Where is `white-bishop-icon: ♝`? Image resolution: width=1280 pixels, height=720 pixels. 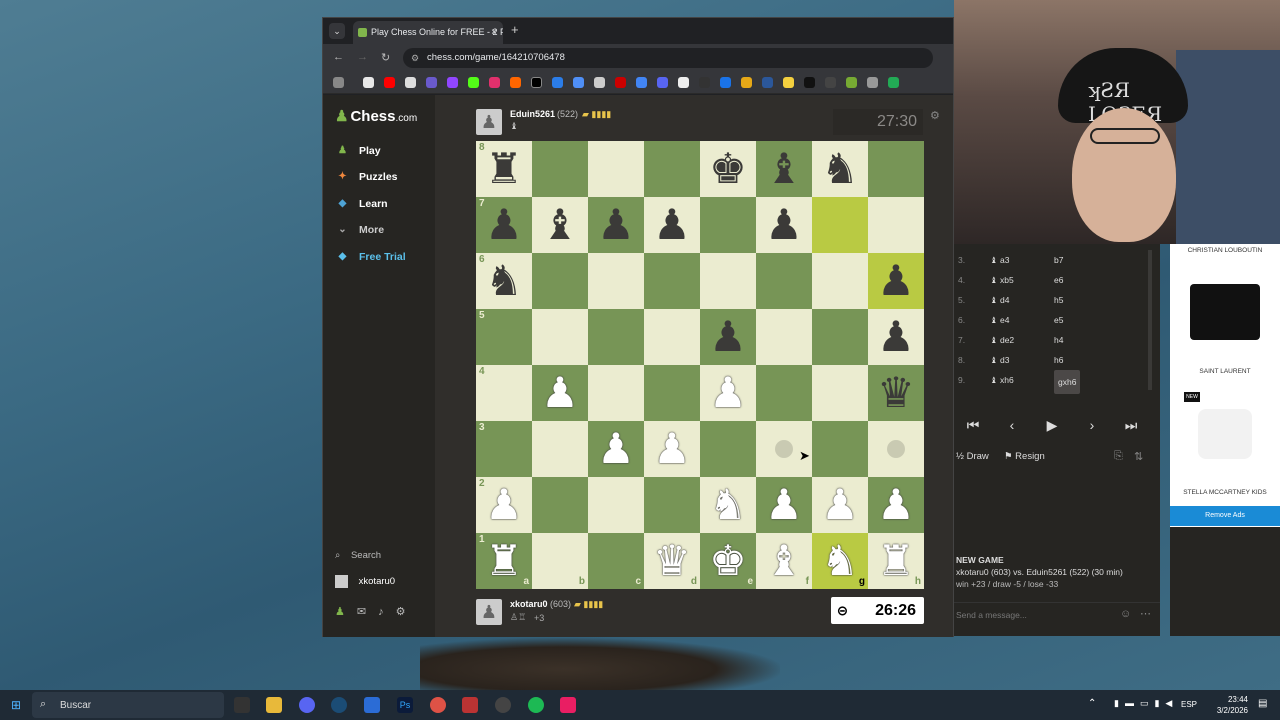
white-bishop-icon: ♝ is located at coordinates (784, 560).